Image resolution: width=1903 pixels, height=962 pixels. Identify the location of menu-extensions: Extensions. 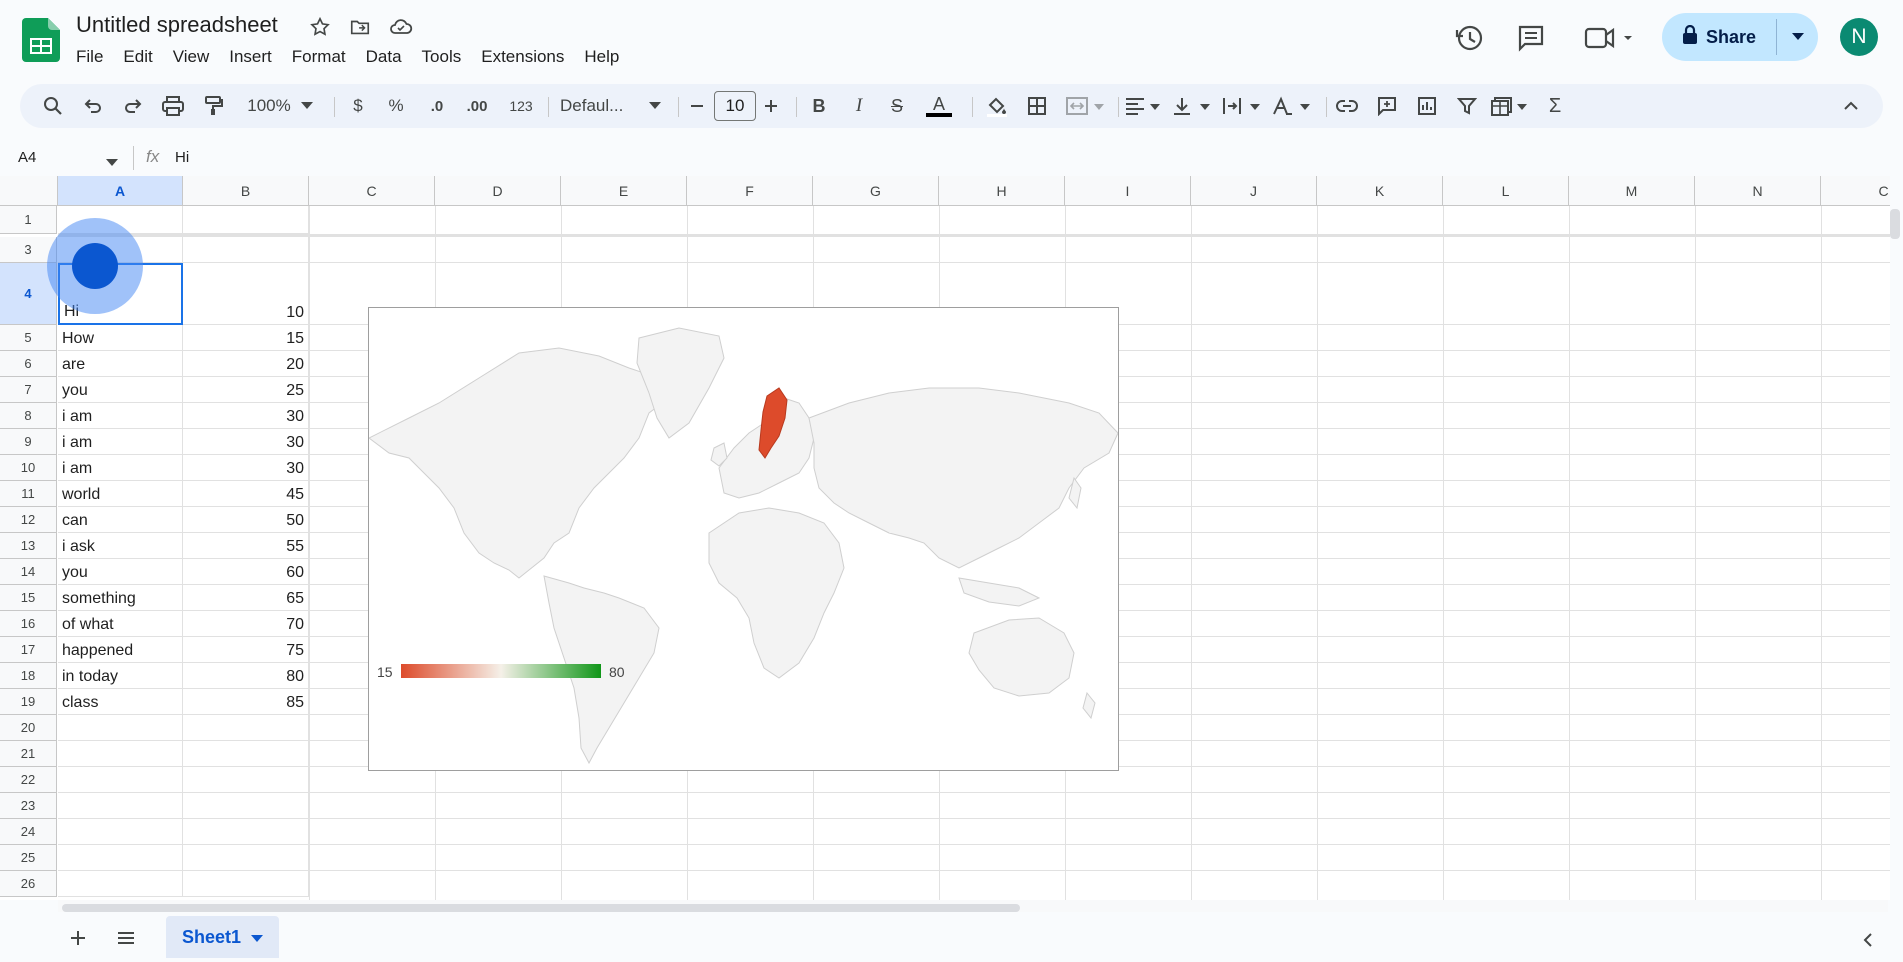
(522, 57).